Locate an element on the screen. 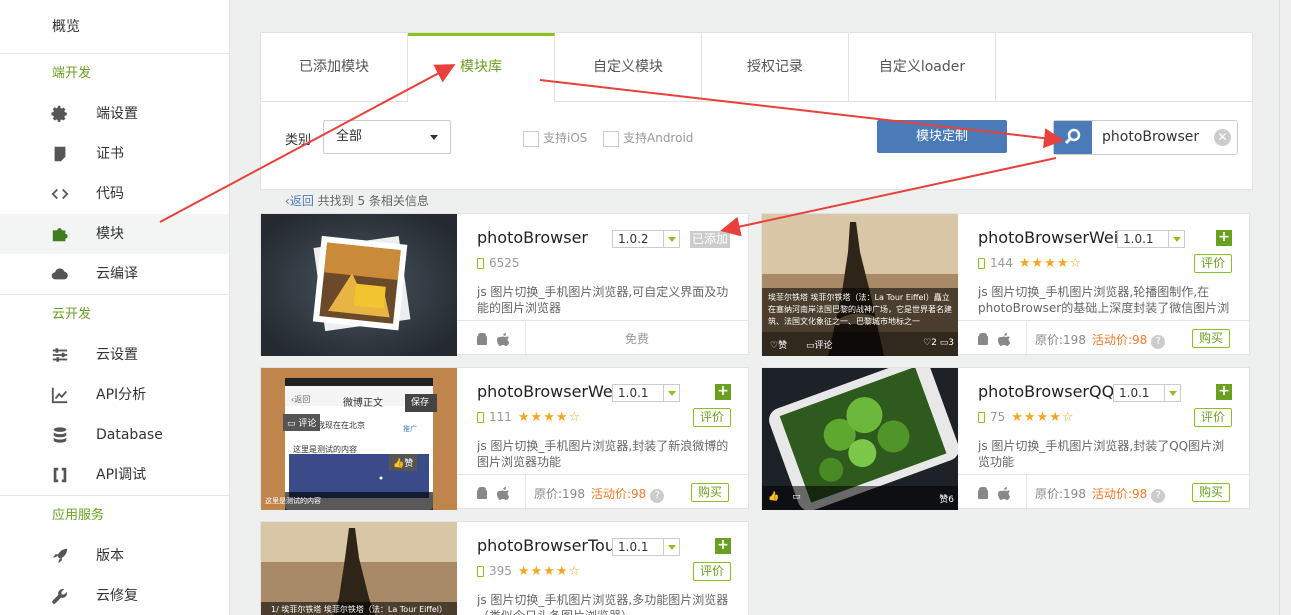 The image size is (1291, 615). sidebar-item-label: Database is located at coordinates (129, 435).